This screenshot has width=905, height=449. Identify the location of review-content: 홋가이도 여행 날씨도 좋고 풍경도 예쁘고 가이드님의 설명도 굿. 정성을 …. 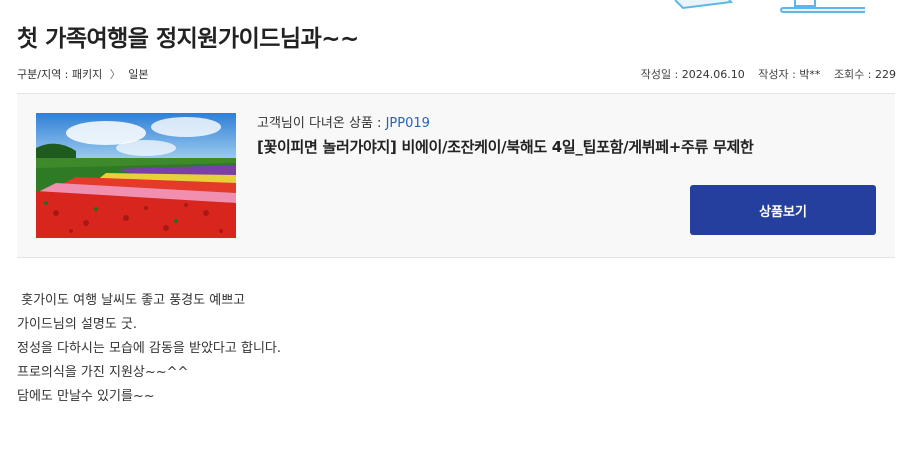
(149, 349).